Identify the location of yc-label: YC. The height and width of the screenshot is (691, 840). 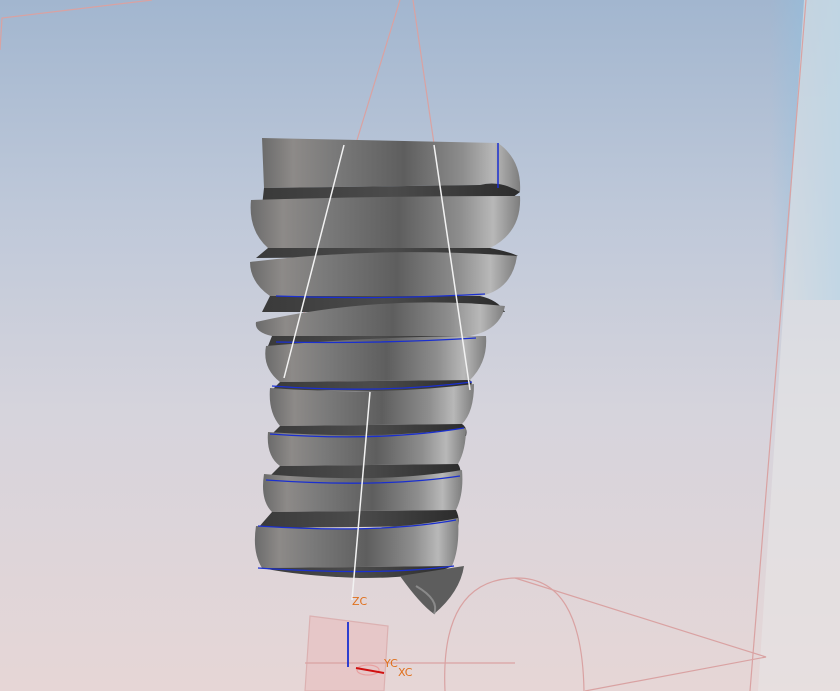
(390, 663).